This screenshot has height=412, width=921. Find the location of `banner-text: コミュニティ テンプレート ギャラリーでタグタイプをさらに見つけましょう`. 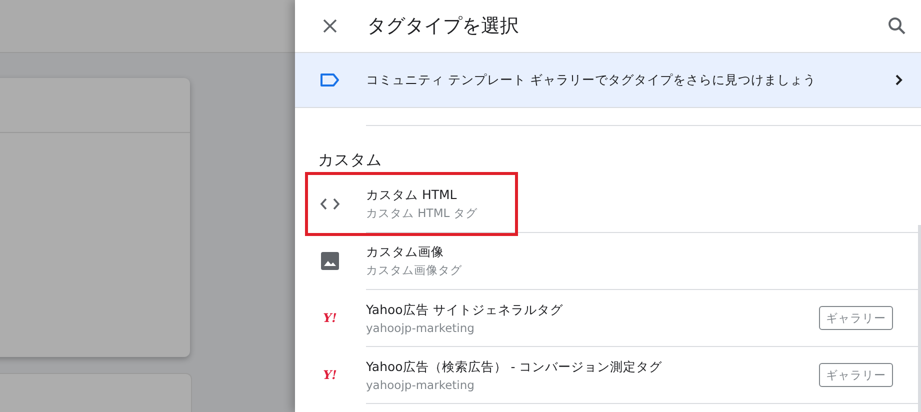

banner-text: コミュニティ テンプレート ギャラリーでタグタイプをさらに見つけましょう is located at coordinates (591, 80).